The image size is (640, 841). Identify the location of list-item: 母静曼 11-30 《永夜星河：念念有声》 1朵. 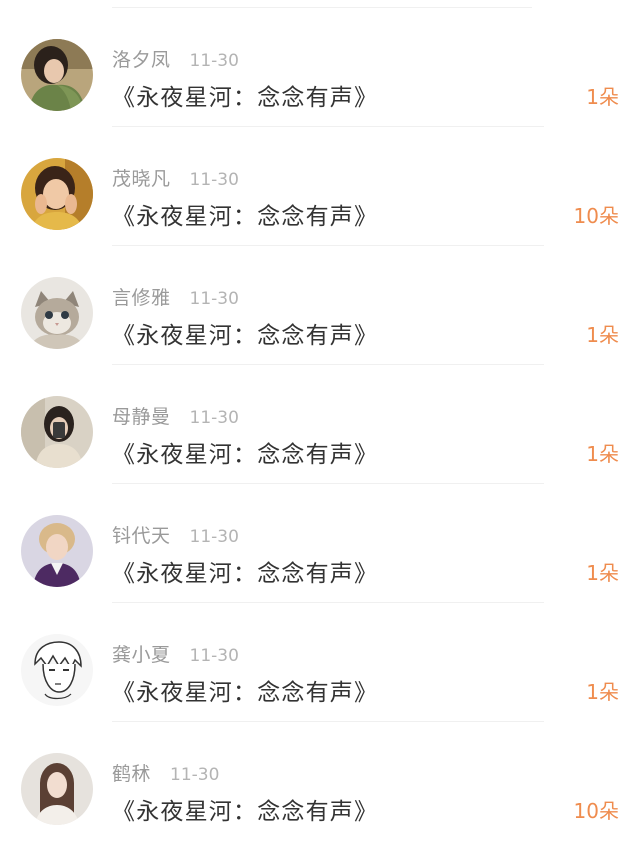
(320, 424).